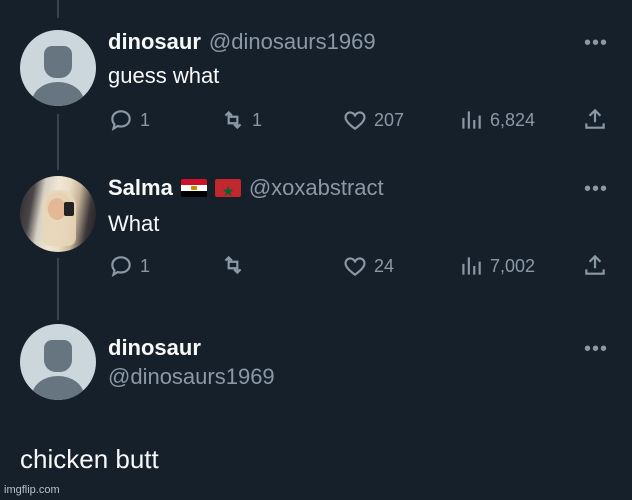 Image resolution: width=632 pixels, height=500 pixels. Describe the element at coordinates (389, 120) in the screenshot. I see `like-count: 207` at that location.